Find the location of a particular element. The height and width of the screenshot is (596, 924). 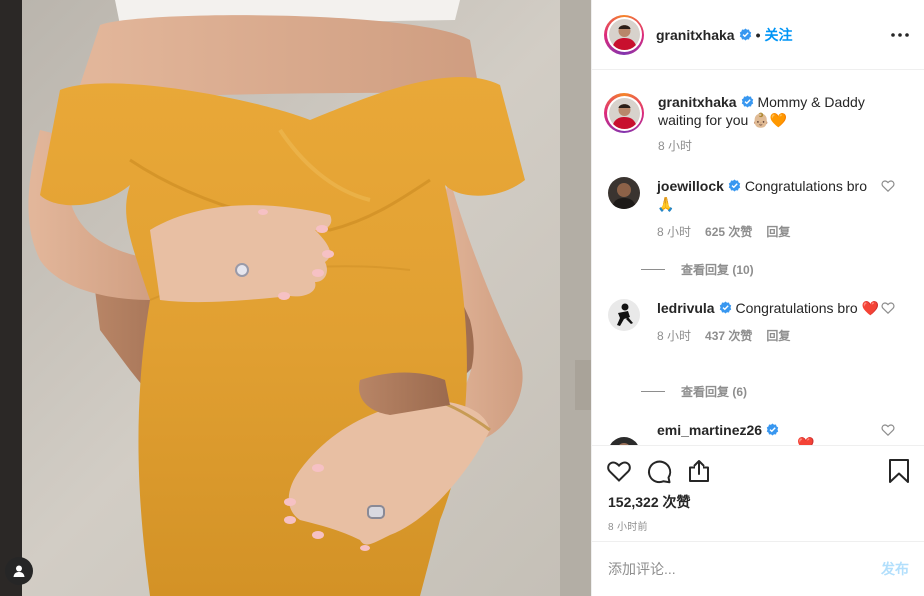

view-replies-button: 查看回复 (6) is located at coordinates (694, 391).